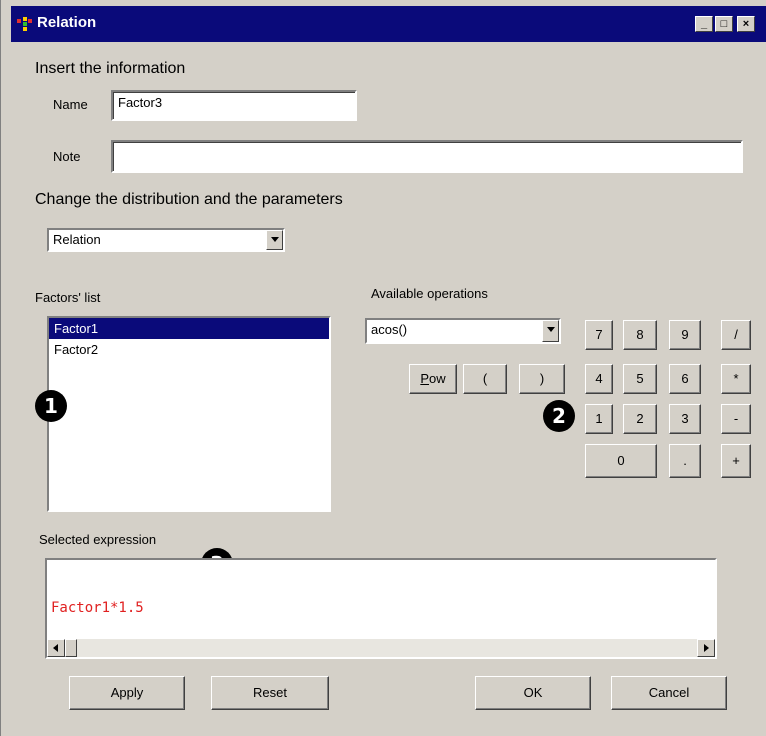 The image size is (766, 736). Describe the element at coordinates (669, 693) in the screenshot. I see `cancel-button: Cancel` at that location.